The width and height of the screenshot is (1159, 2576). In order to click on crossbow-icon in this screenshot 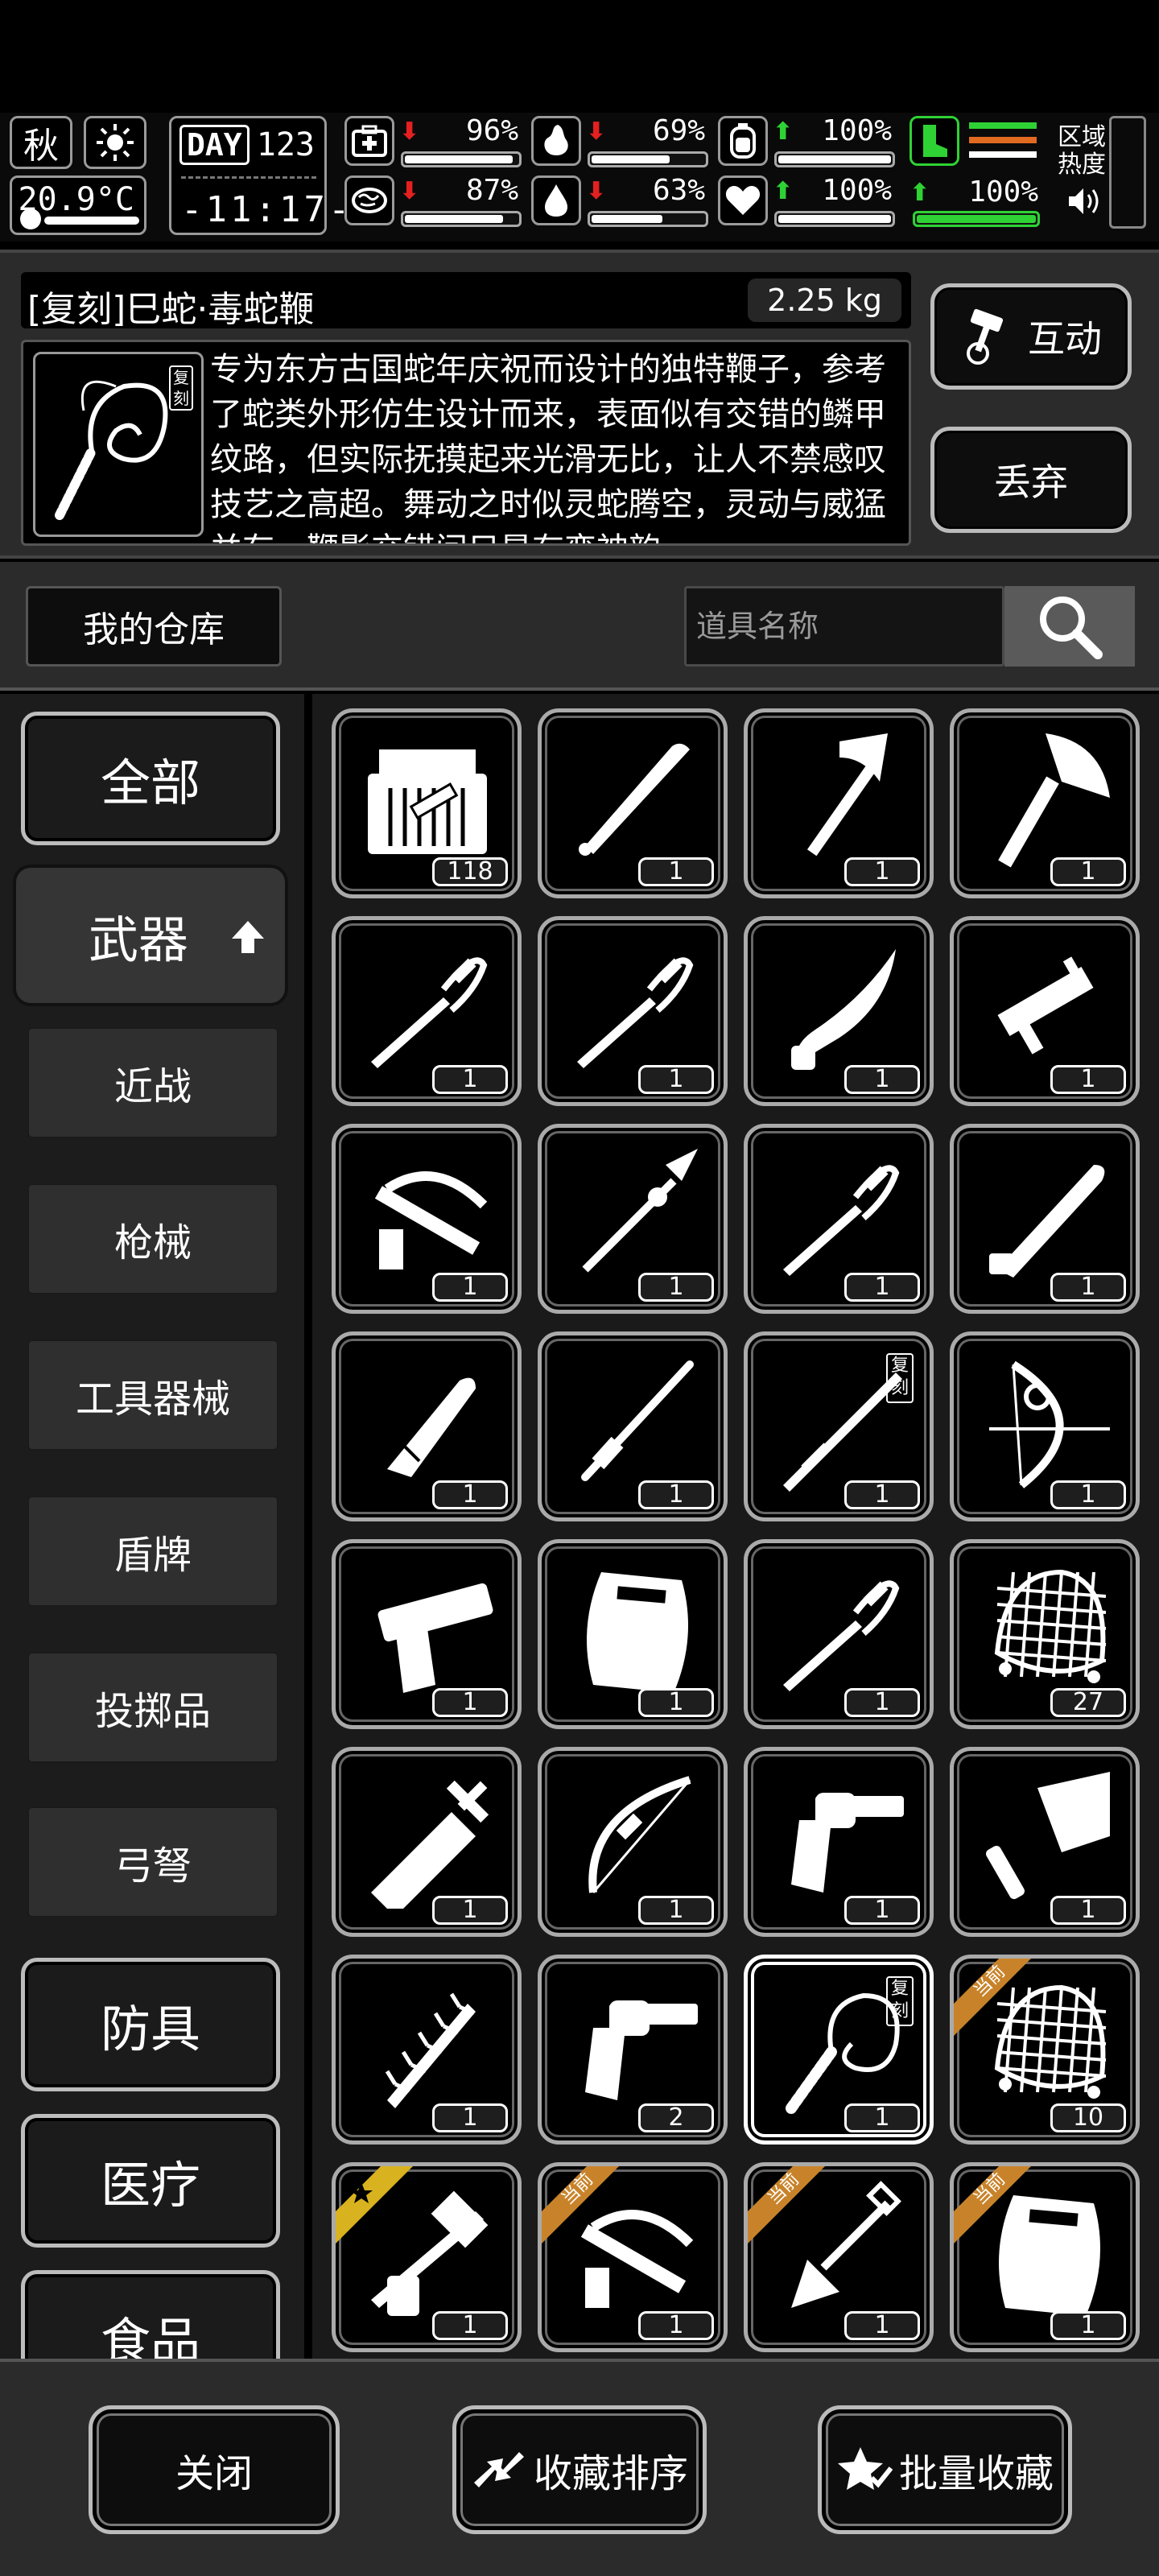, I will do `click(431, 1220)`.